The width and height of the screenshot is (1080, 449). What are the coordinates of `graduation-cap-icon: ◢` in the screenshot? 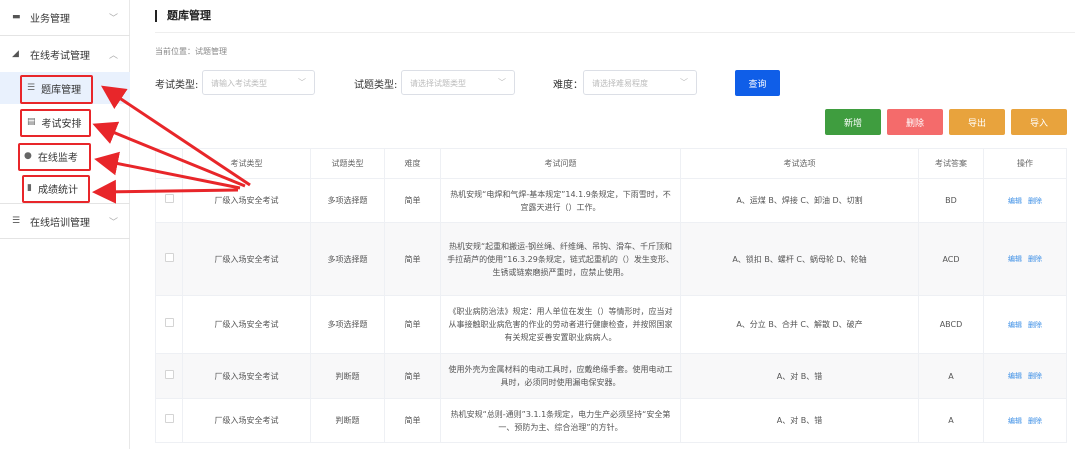 It's located at (15, 53).